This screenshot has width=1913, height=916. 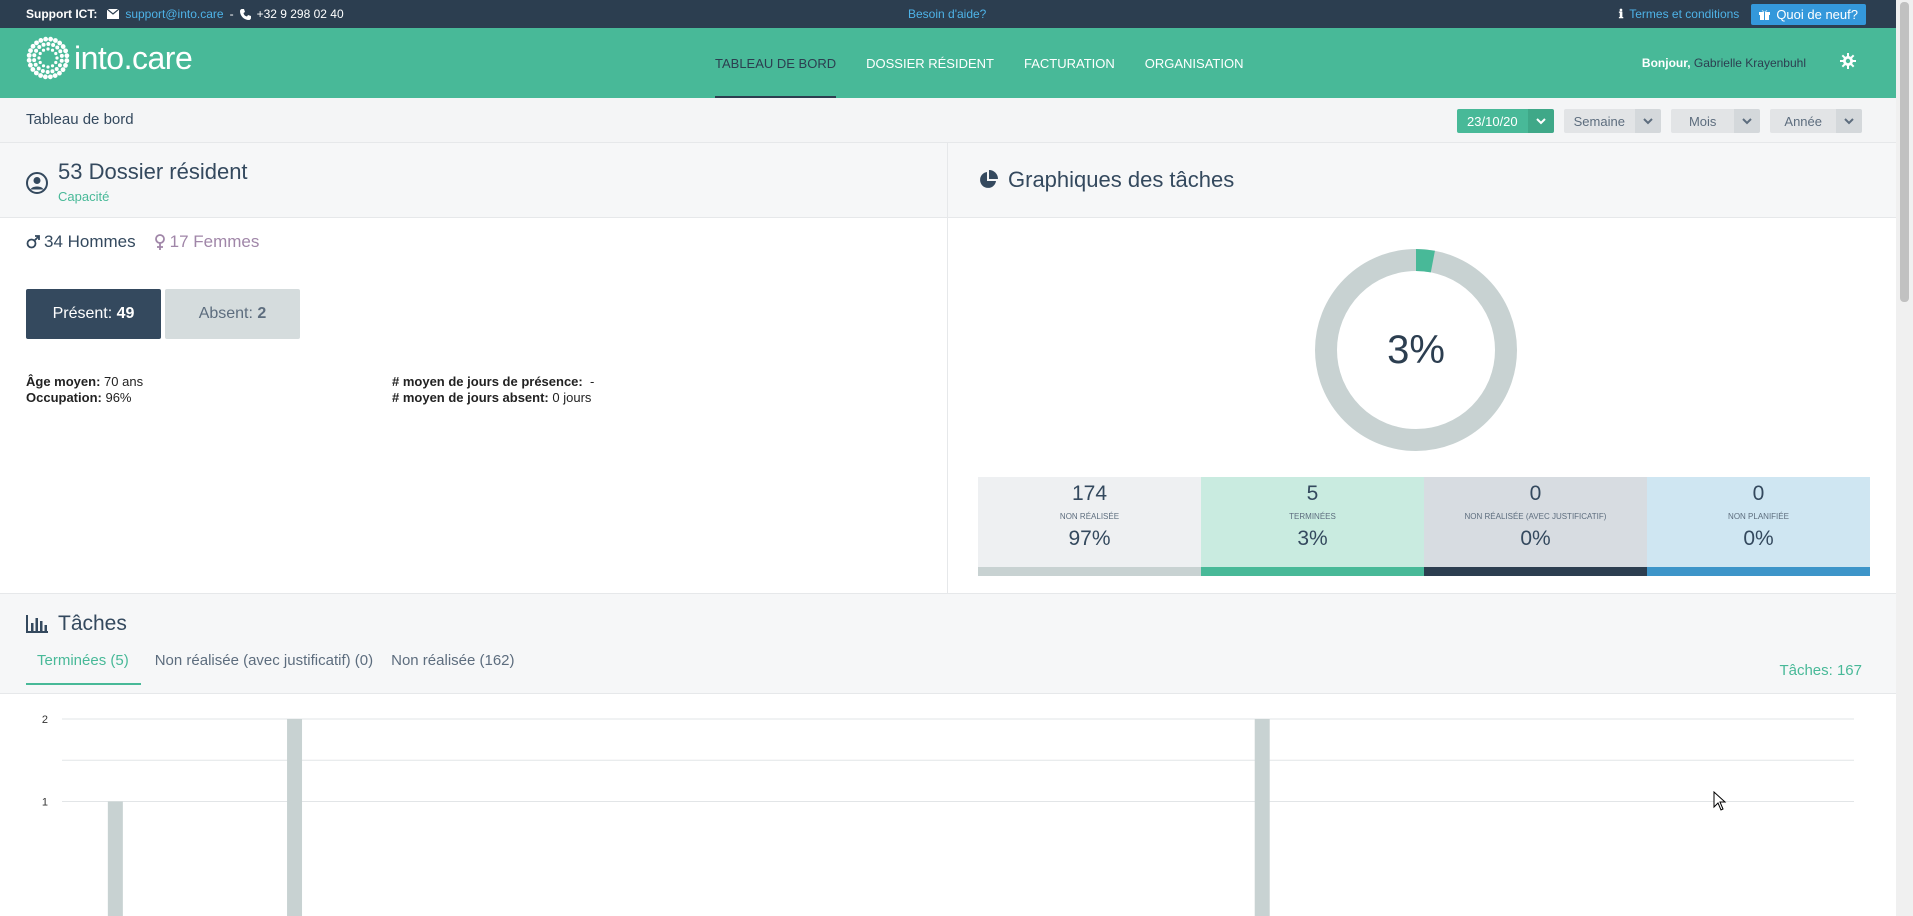 What do you see at coordinates (1089, 526) in the screenshot?
I see `tile-non-realisee: 174 NON RÉALISÉE 97%` at bounding box center [1089, 526].